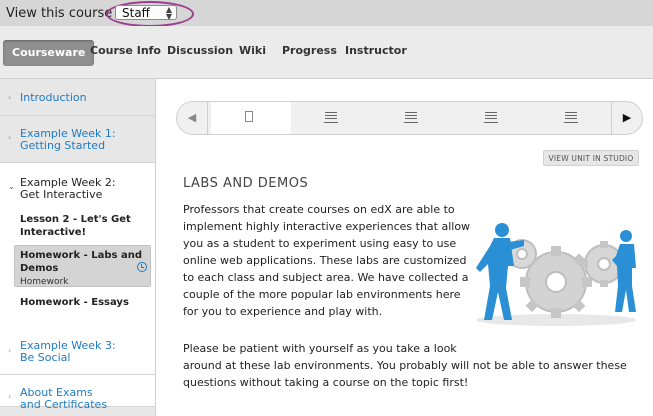  Describe the element at coordinates (53, 97) in the screenshot. I see `chapter-label: Introduction` at that location.